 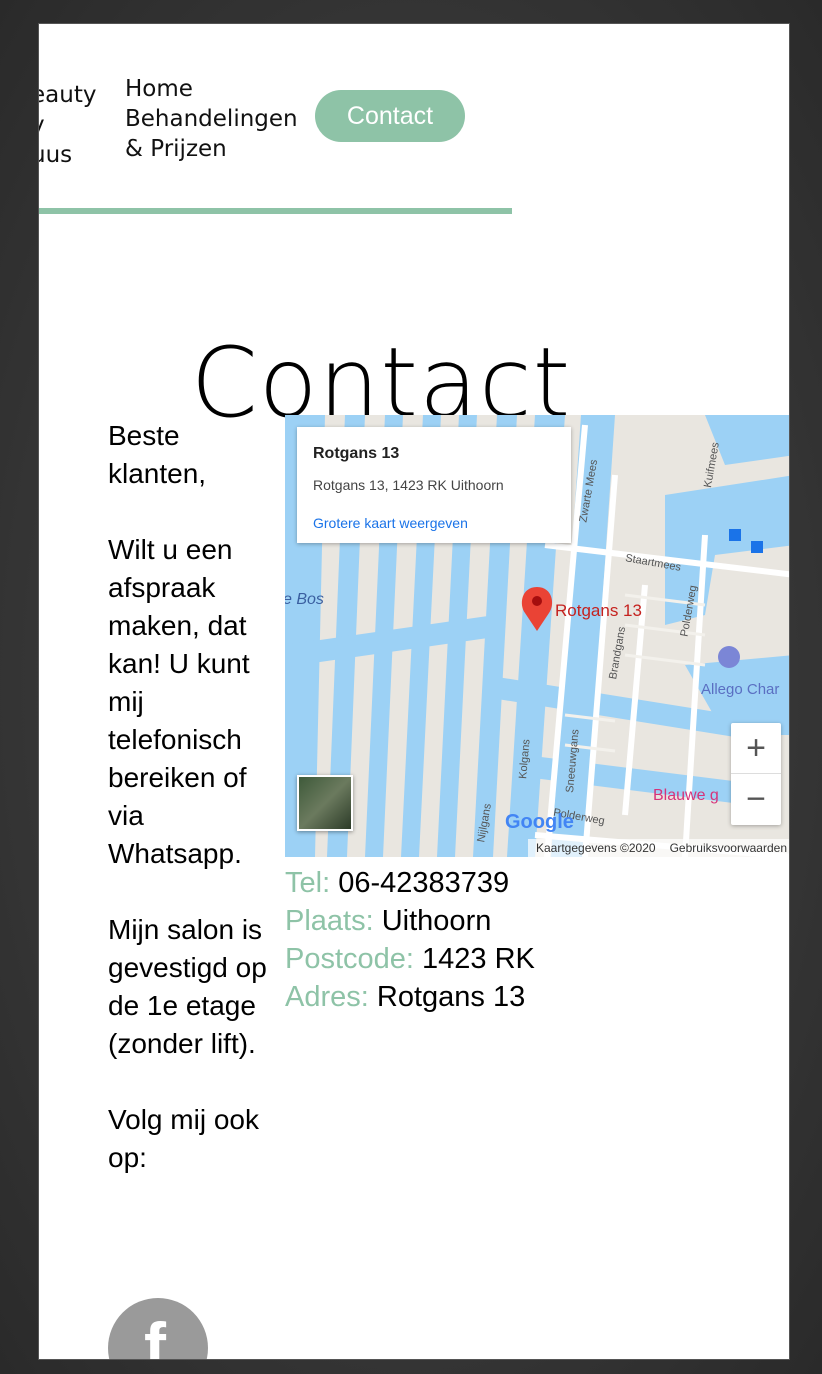 I want to click on facebook-glyph: f, so click(x=155, y=1334).